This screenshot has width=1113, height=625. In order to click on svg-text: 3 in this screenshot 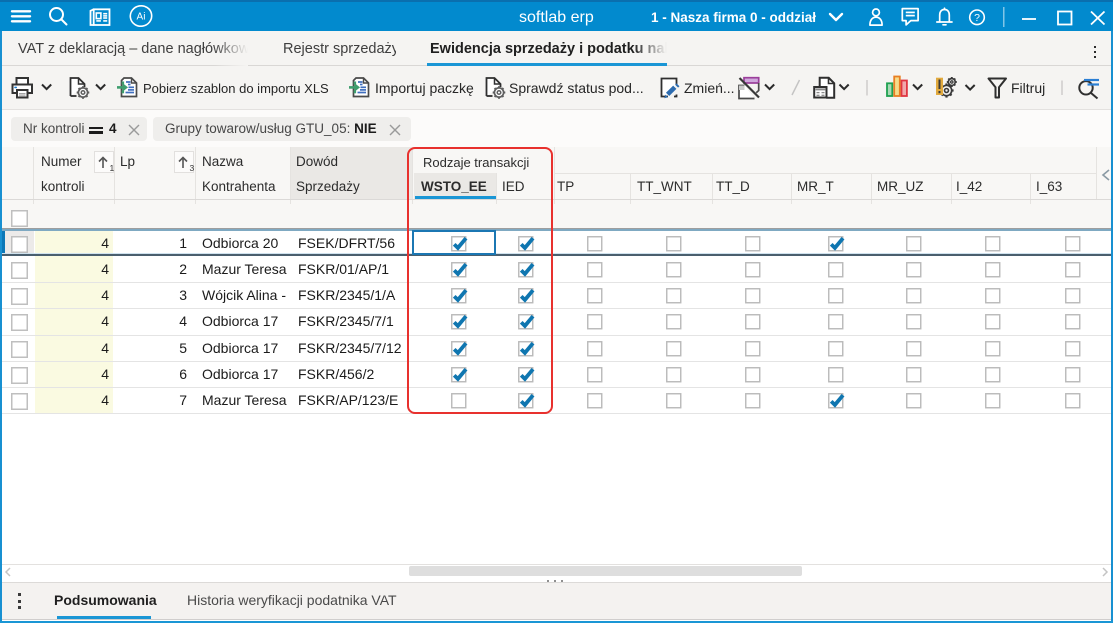, I will do `click(192, 168)`.